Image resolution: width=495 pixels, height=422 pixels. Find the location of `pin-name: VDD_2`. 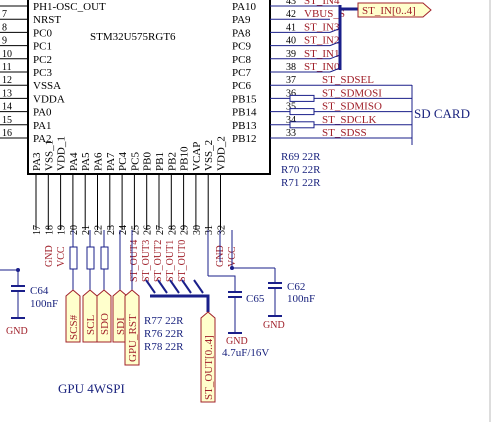

pin-name: VDD_2 is located at coordinates (222, 153).